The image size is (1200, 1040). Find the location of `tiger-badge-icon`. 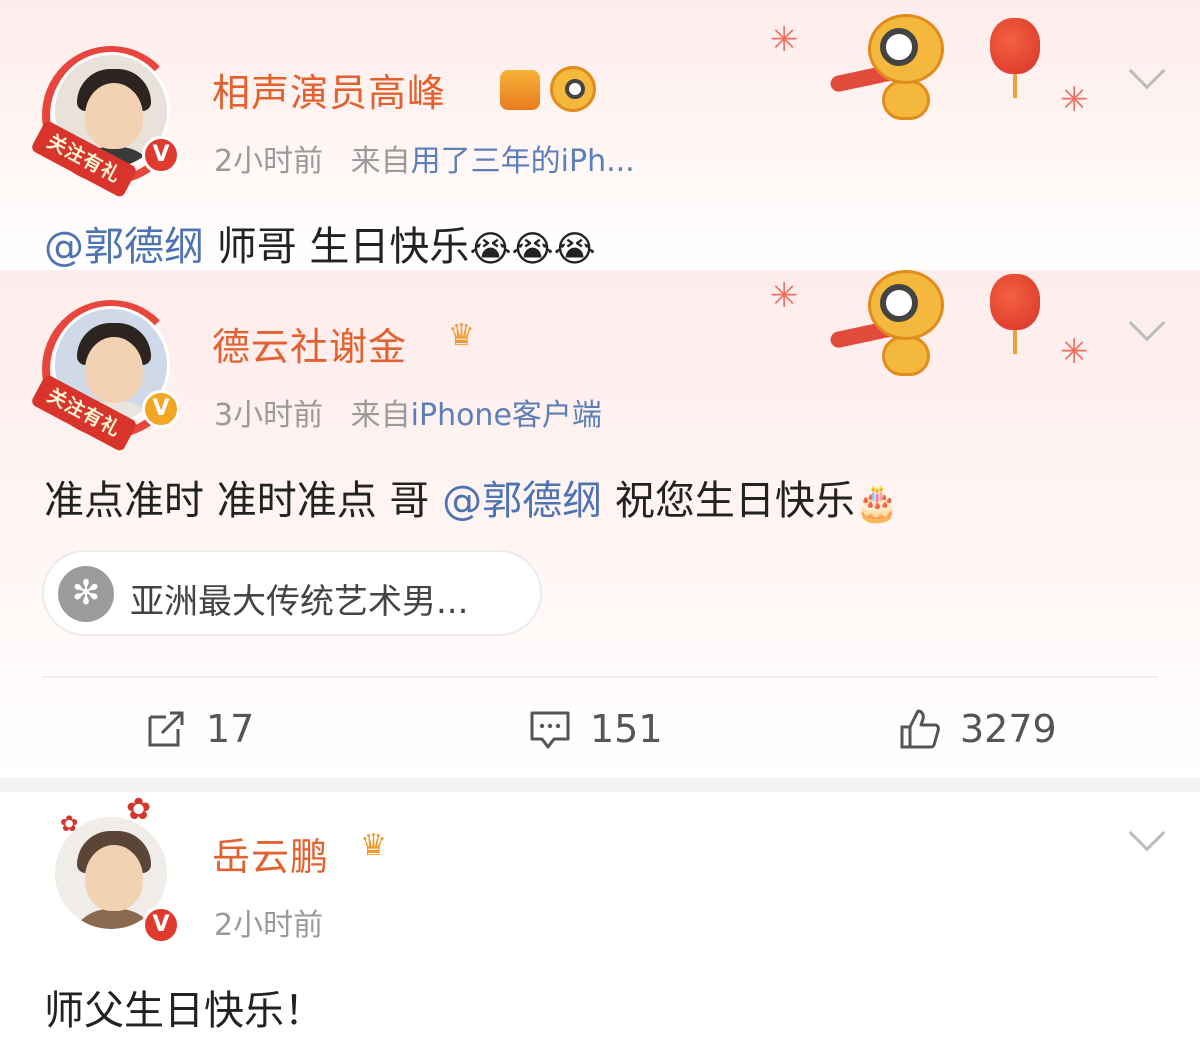

tiger-badge-icon is located at coordinates (573, 89).